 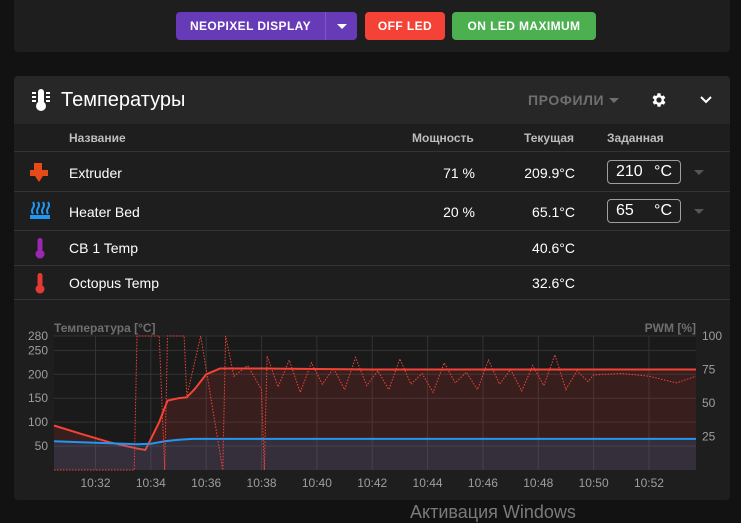 What do you see at coordinates (103, 248) in the screenshot?
I see `sensor-name: CB 1 Temp` at bounding box center [103, 248].